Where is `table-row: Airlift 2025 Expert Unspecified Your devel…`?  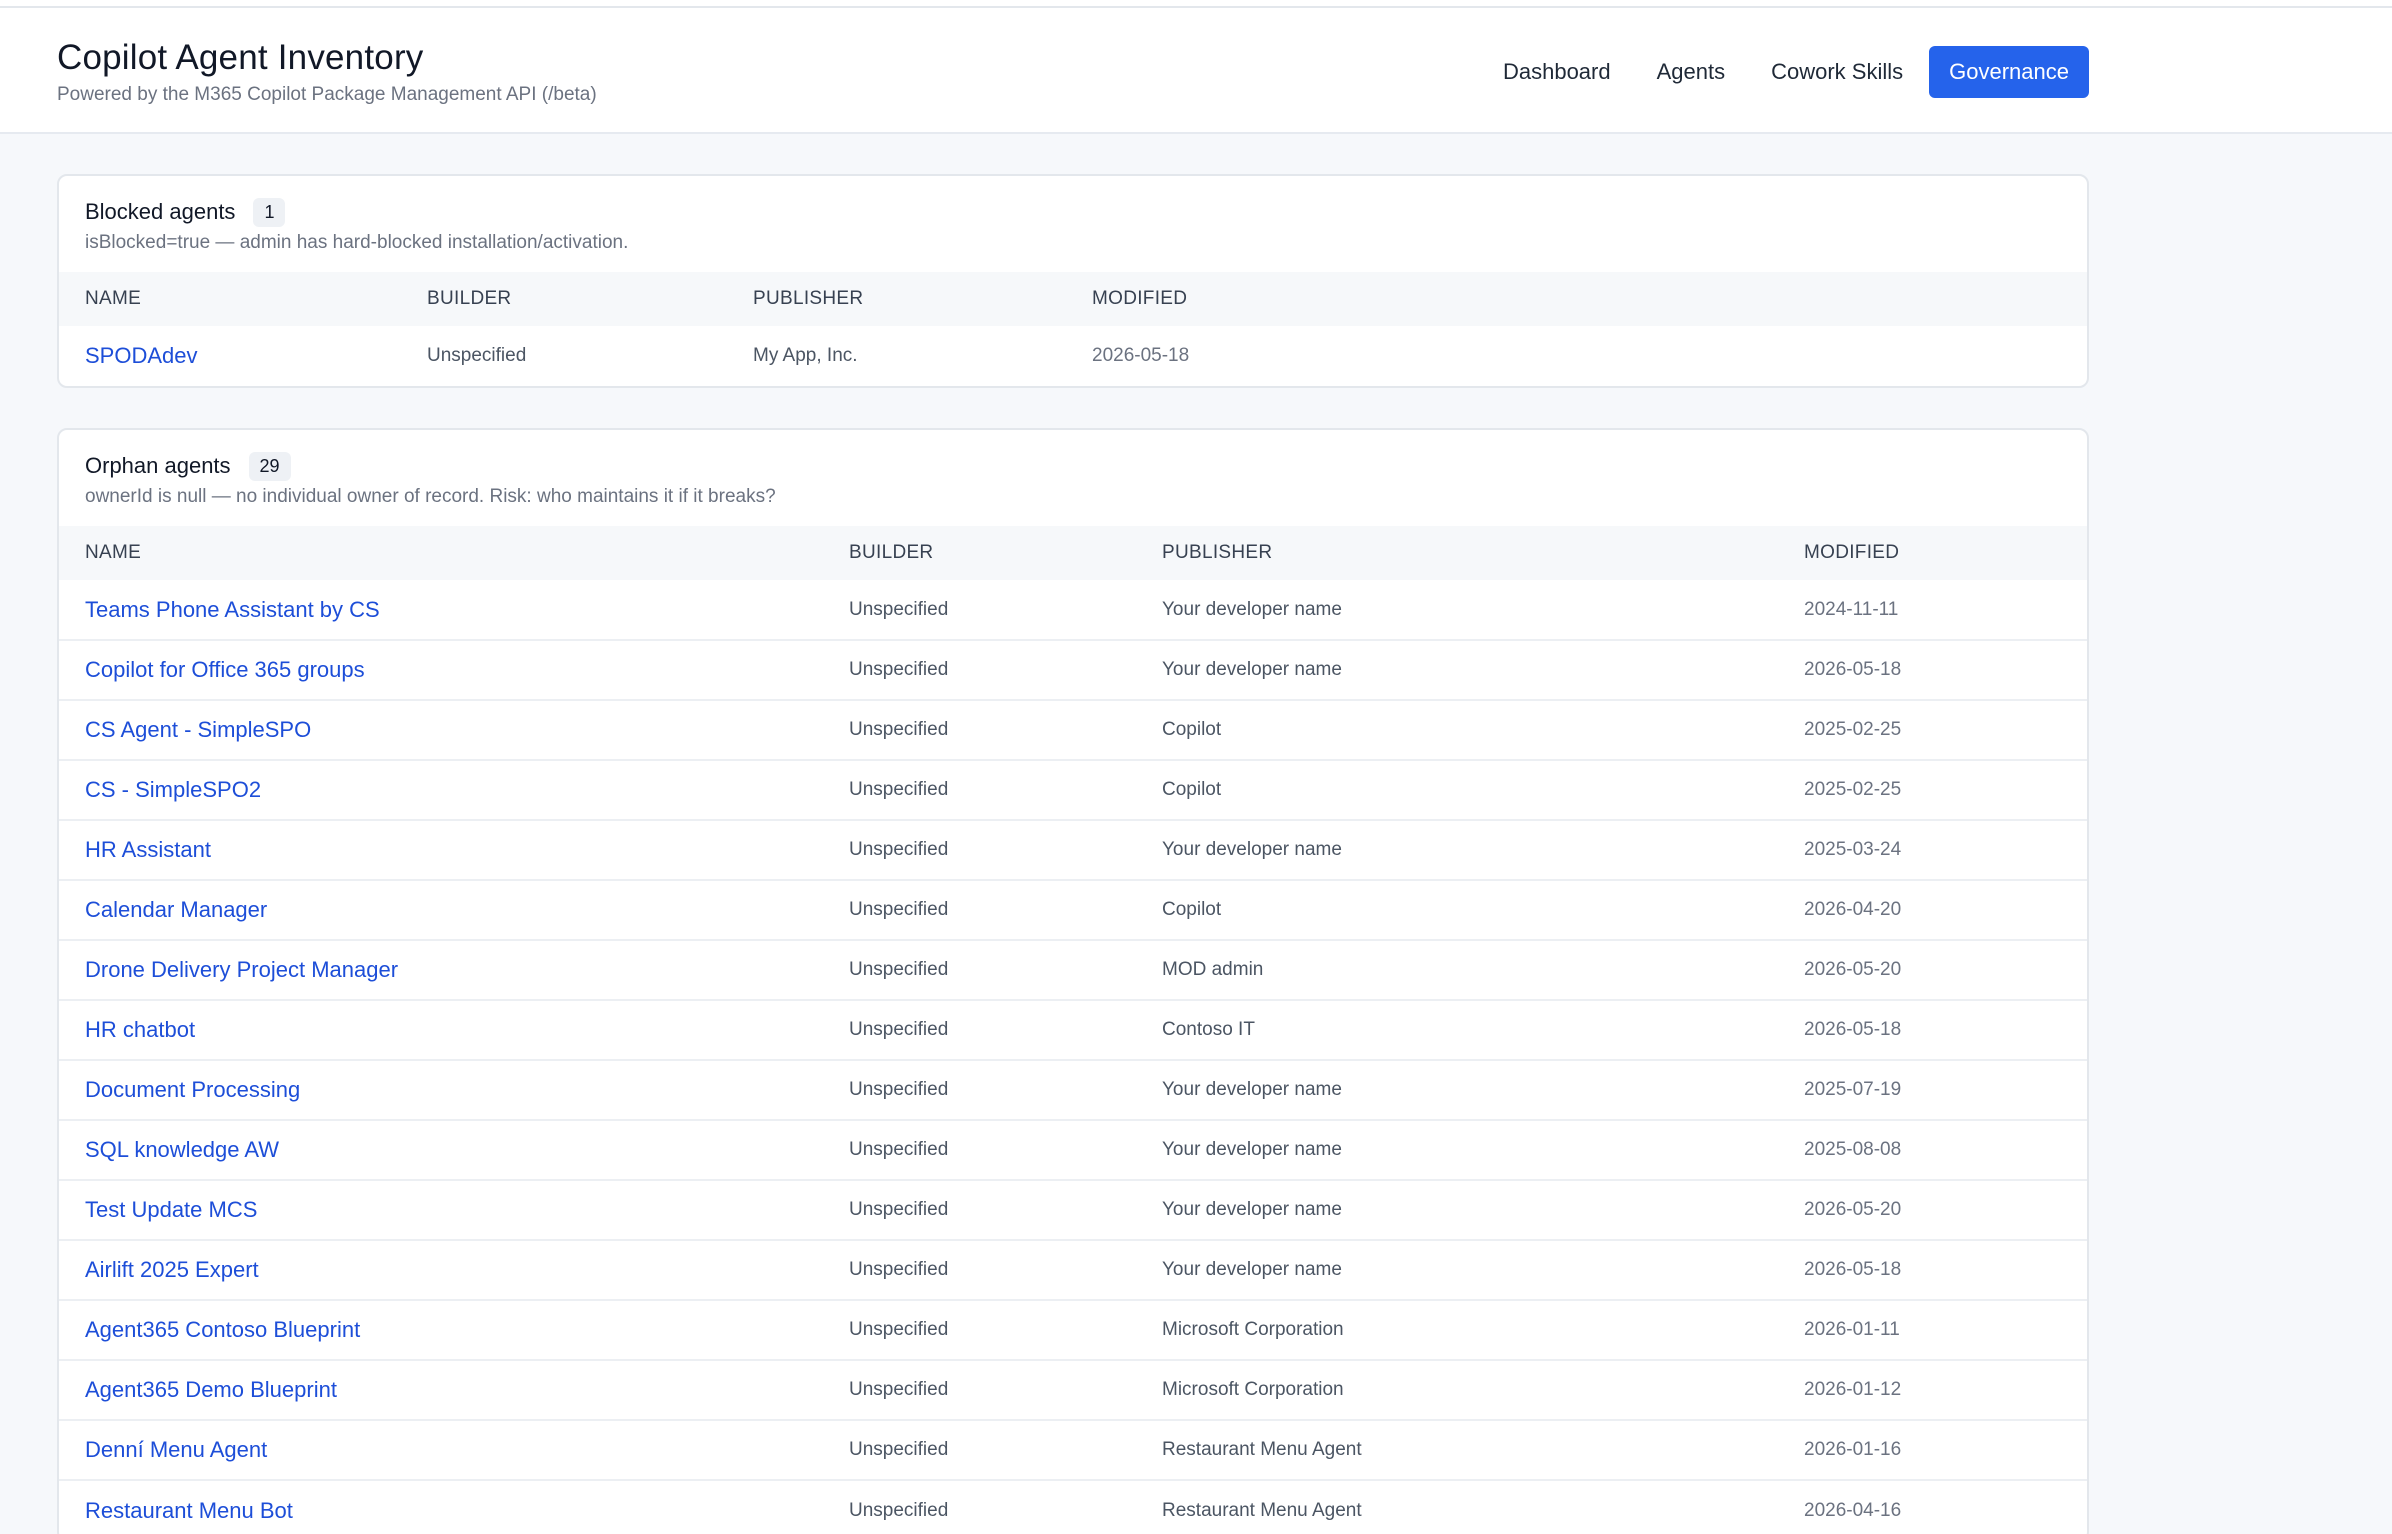
table-row: Airlift 2025 Expert Unspecified Your devel… is located at coordinates (1073, 1269).